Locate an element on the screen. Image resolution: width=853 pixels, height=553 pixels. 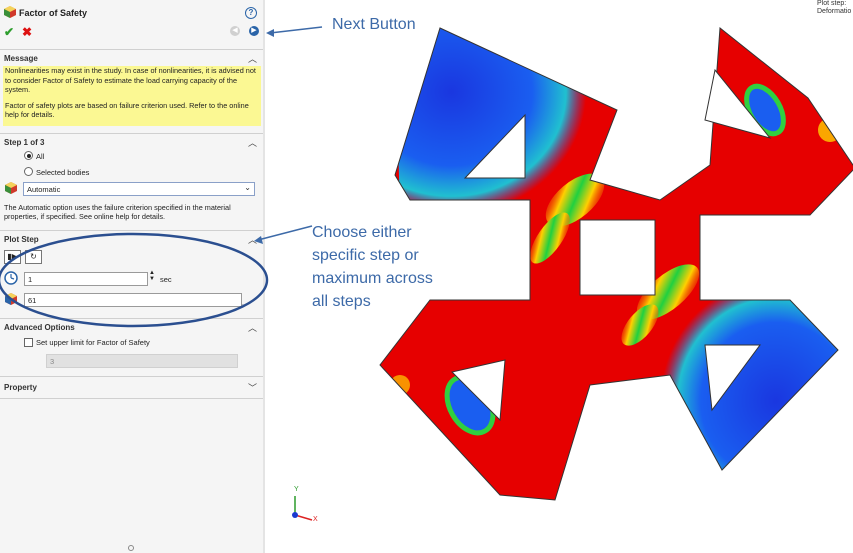
fos-low-region-bottom-right is located at coordinates (751, 390).